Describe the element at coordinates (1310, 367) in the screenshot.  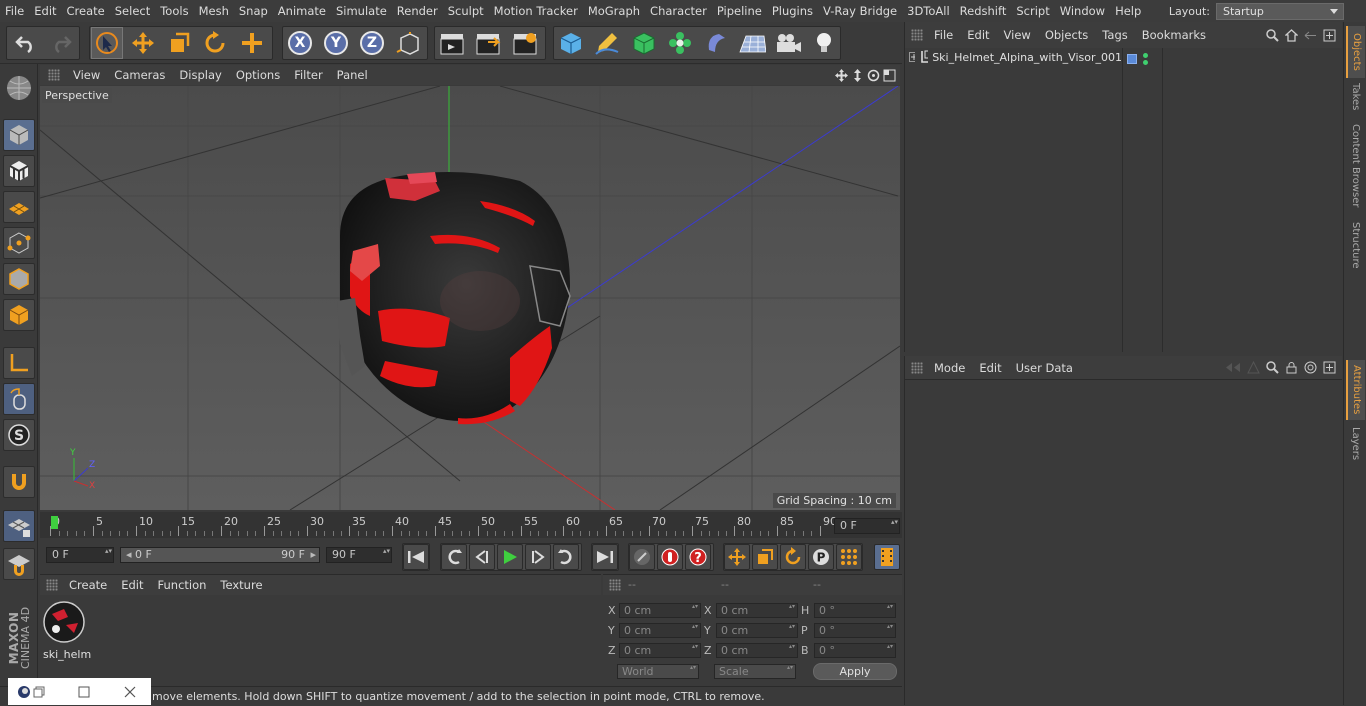
I see `target-icon` at that location.